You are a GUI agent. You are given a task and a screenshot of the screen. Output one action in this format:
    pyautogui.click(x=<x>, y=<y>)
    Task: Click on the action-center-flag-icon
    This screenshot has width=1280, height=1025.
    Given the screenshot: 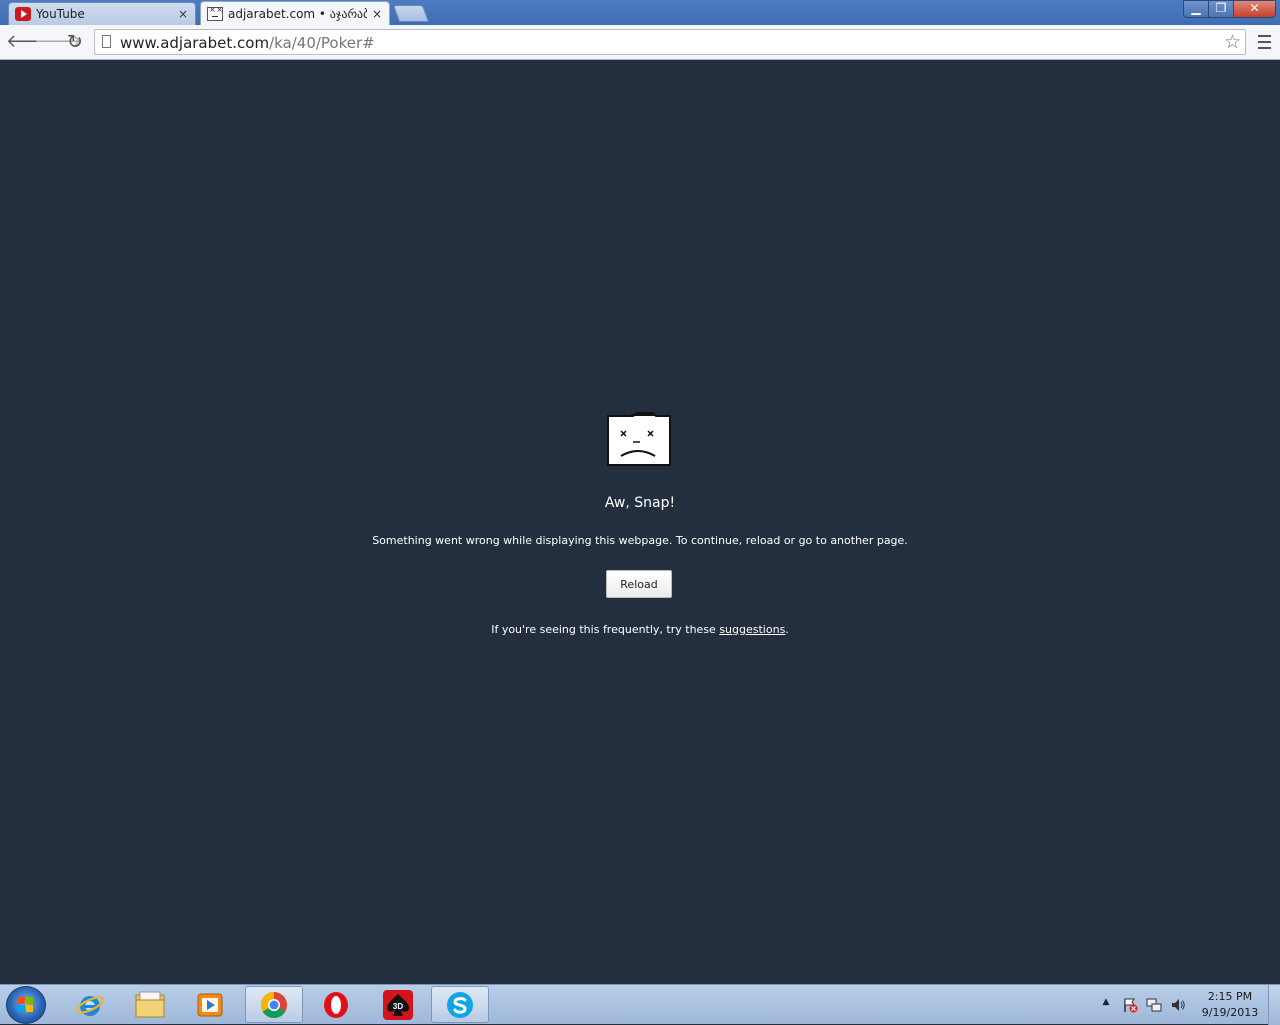 What is the action you would take?
    pyautogui.click(x=1130, y=1005)
    